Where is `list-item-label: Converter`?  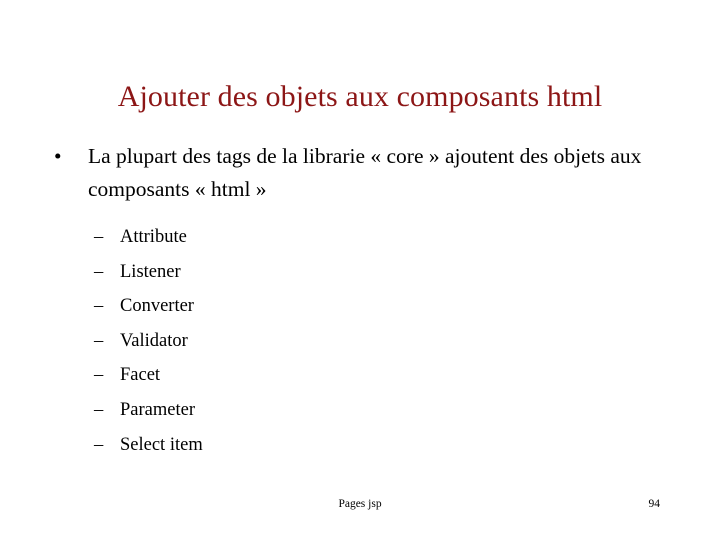
list-item-label: Converter is located at coordinates (157, 306).